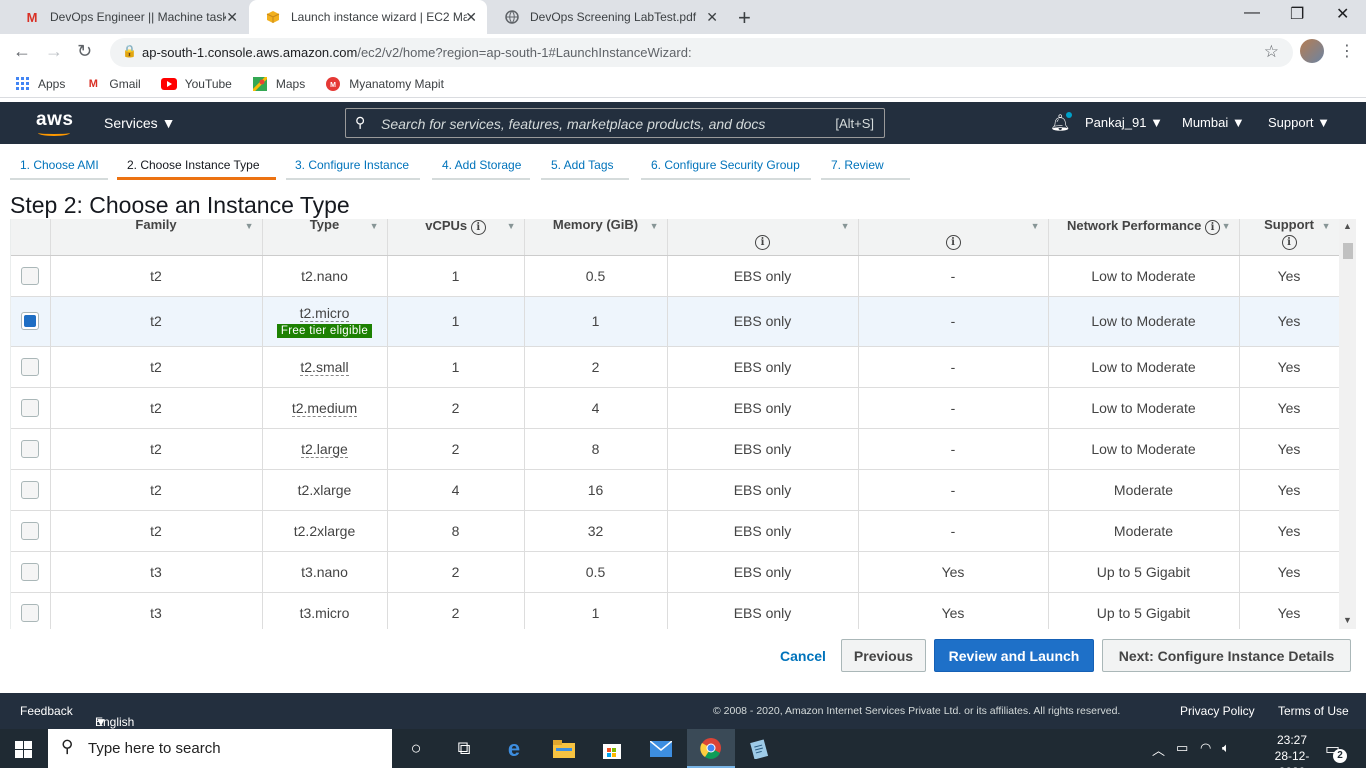 This screenshot has width=1366, height=768. Describe the element at coordinates (1312, 51) in the screenshot. I see `profile-avatar` at that location.